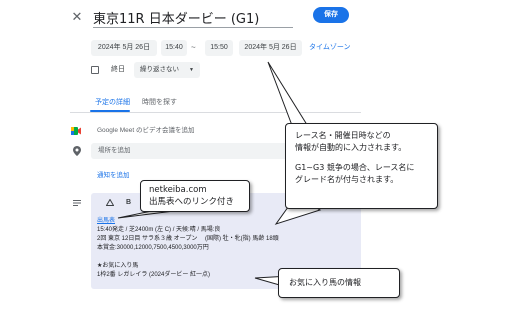 This screenshot has height=320, width=512. What do you see at coordinates (215, 112) in the screenshot?
I see `tab-divider` at bounding box center [215, 112].